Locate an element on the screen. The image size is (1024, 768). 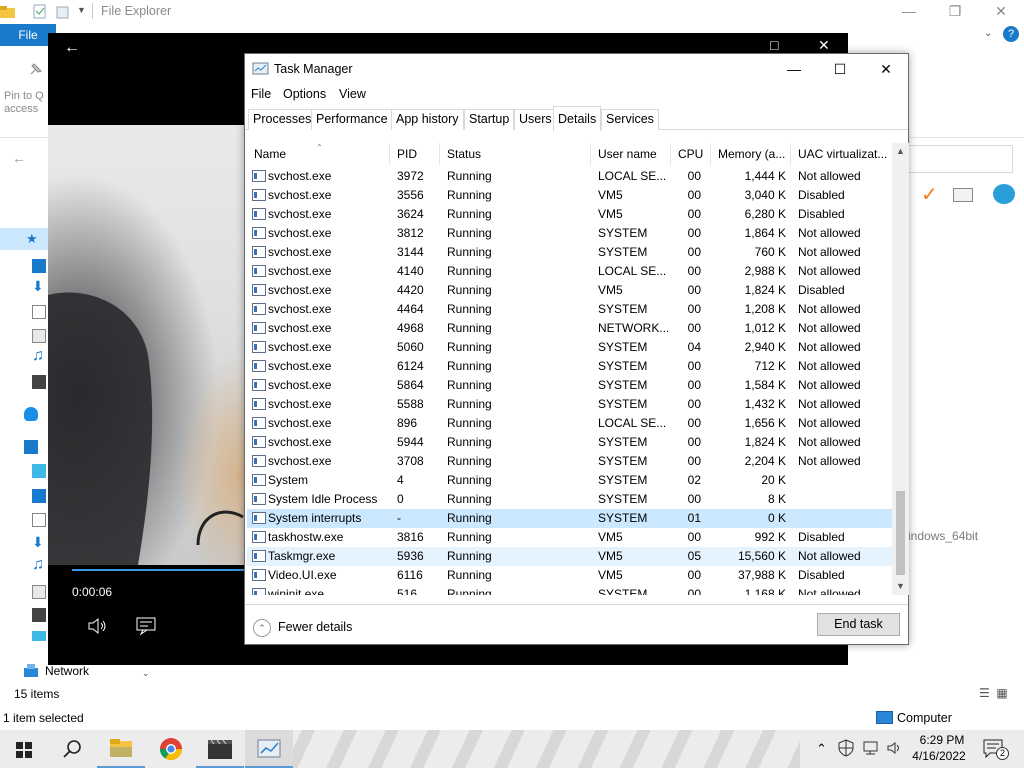
help-icon: ? is located at coordinates (1011, 34).